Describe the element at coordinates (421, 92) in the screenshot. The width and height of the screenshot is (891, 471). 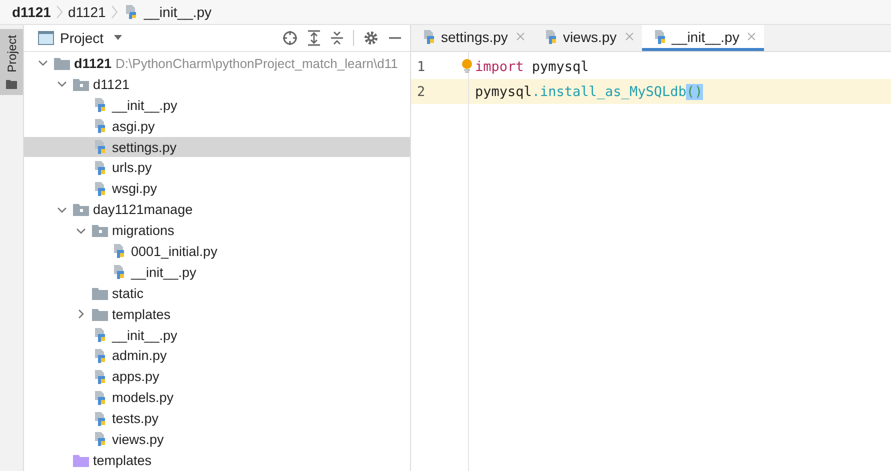
I see `line-number: 2` at that location.